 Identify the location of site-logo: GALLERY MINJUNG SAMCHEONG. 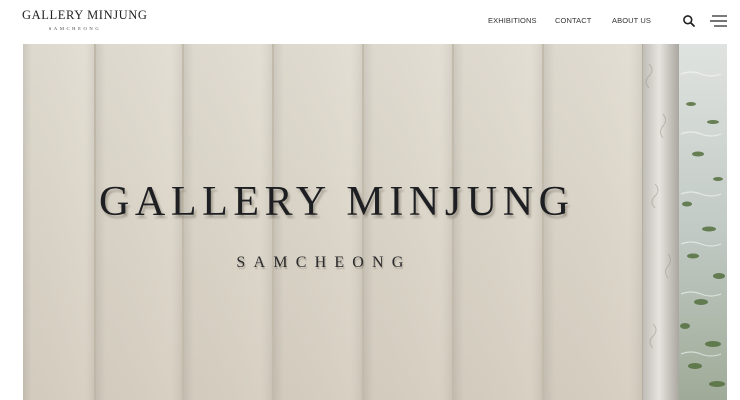
(85, 20).